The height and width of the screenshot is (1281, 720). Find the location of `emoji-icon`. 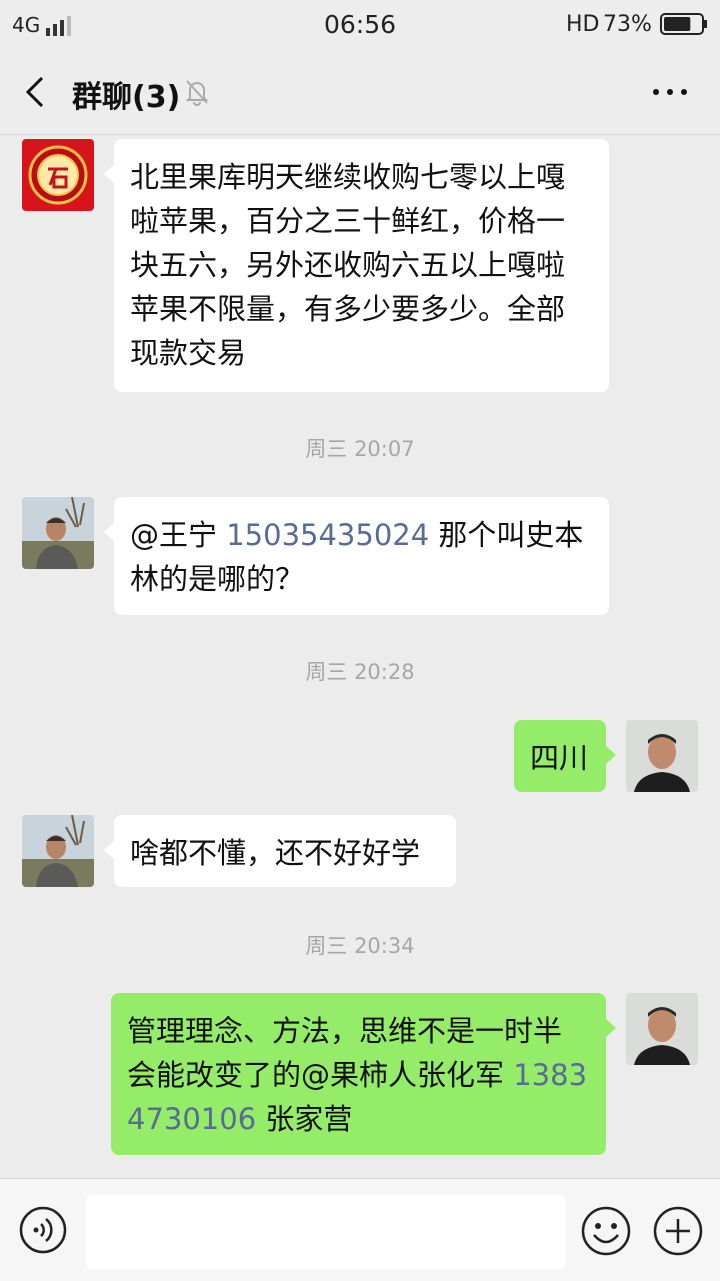

emoji-icon is located at coordinates (606, 1231).